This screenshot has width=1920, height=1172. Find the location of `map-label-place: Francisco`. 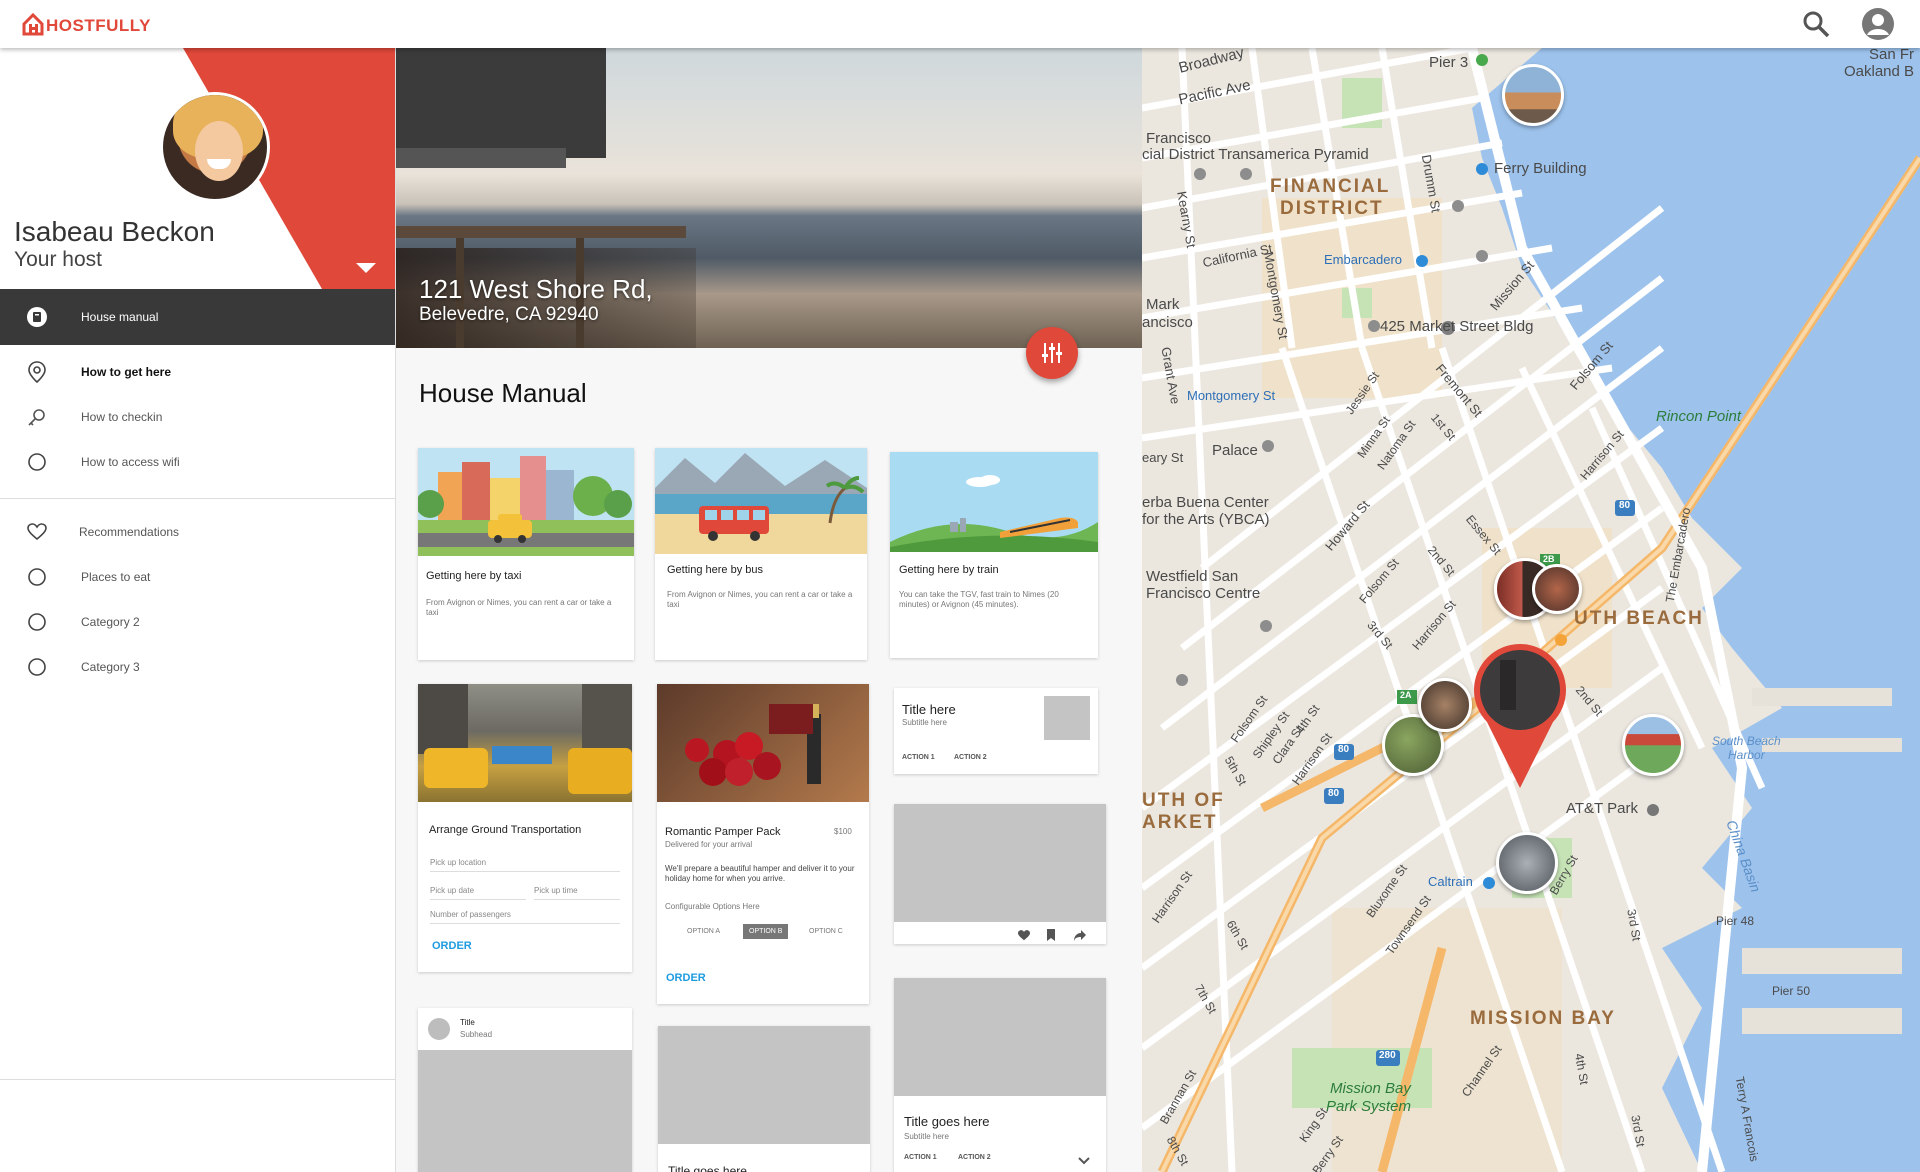

map-label-place: Francisco is located at coordinates (1179, 138).